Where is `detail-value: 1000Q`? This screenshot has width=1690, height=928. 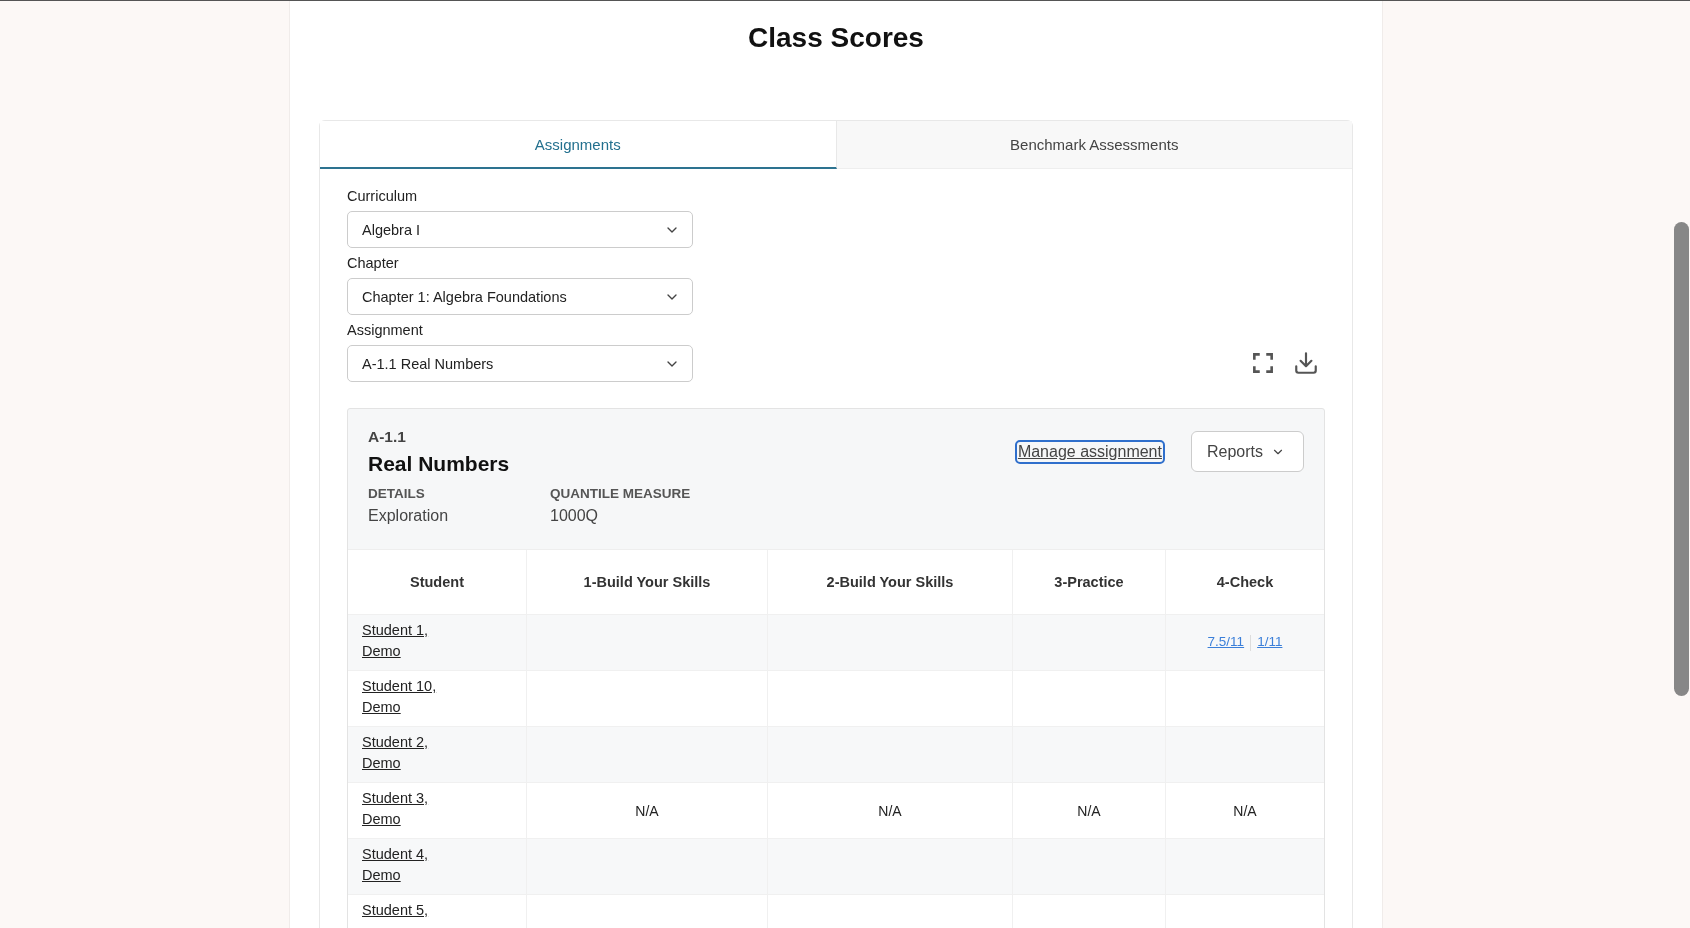
detail-value: 1000Q is located at coordinates (575, 516).